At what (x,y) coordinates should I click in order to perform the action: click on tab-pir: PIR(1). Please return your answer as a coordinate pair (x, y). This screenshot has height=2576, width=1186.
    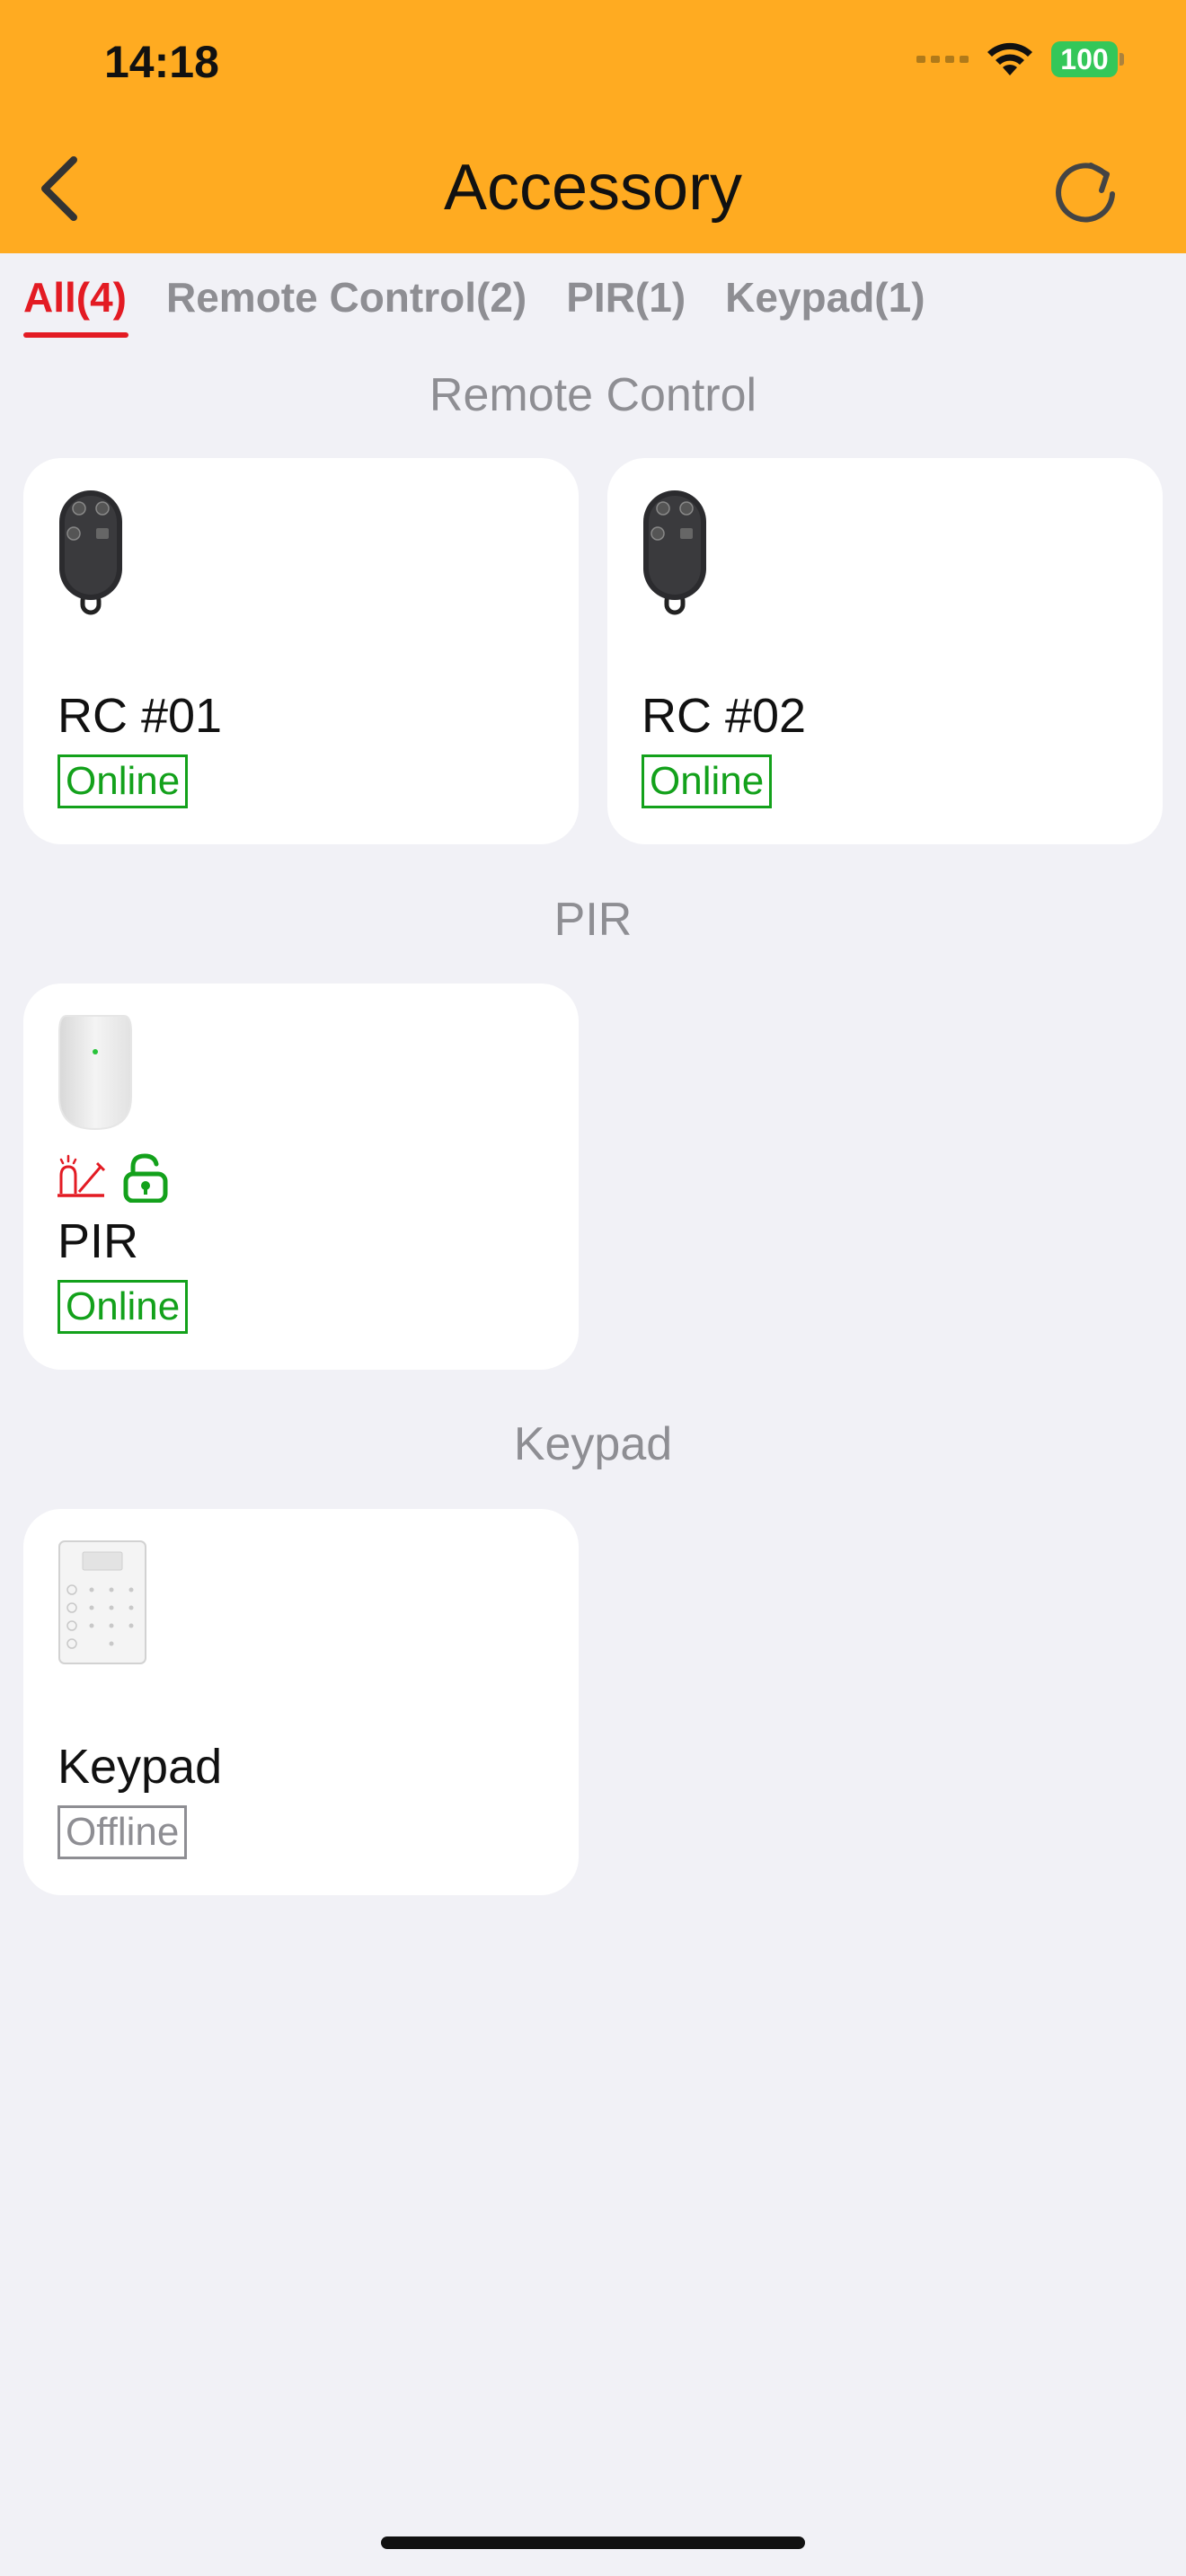
    Looking at the image, I should click on (626, 305).